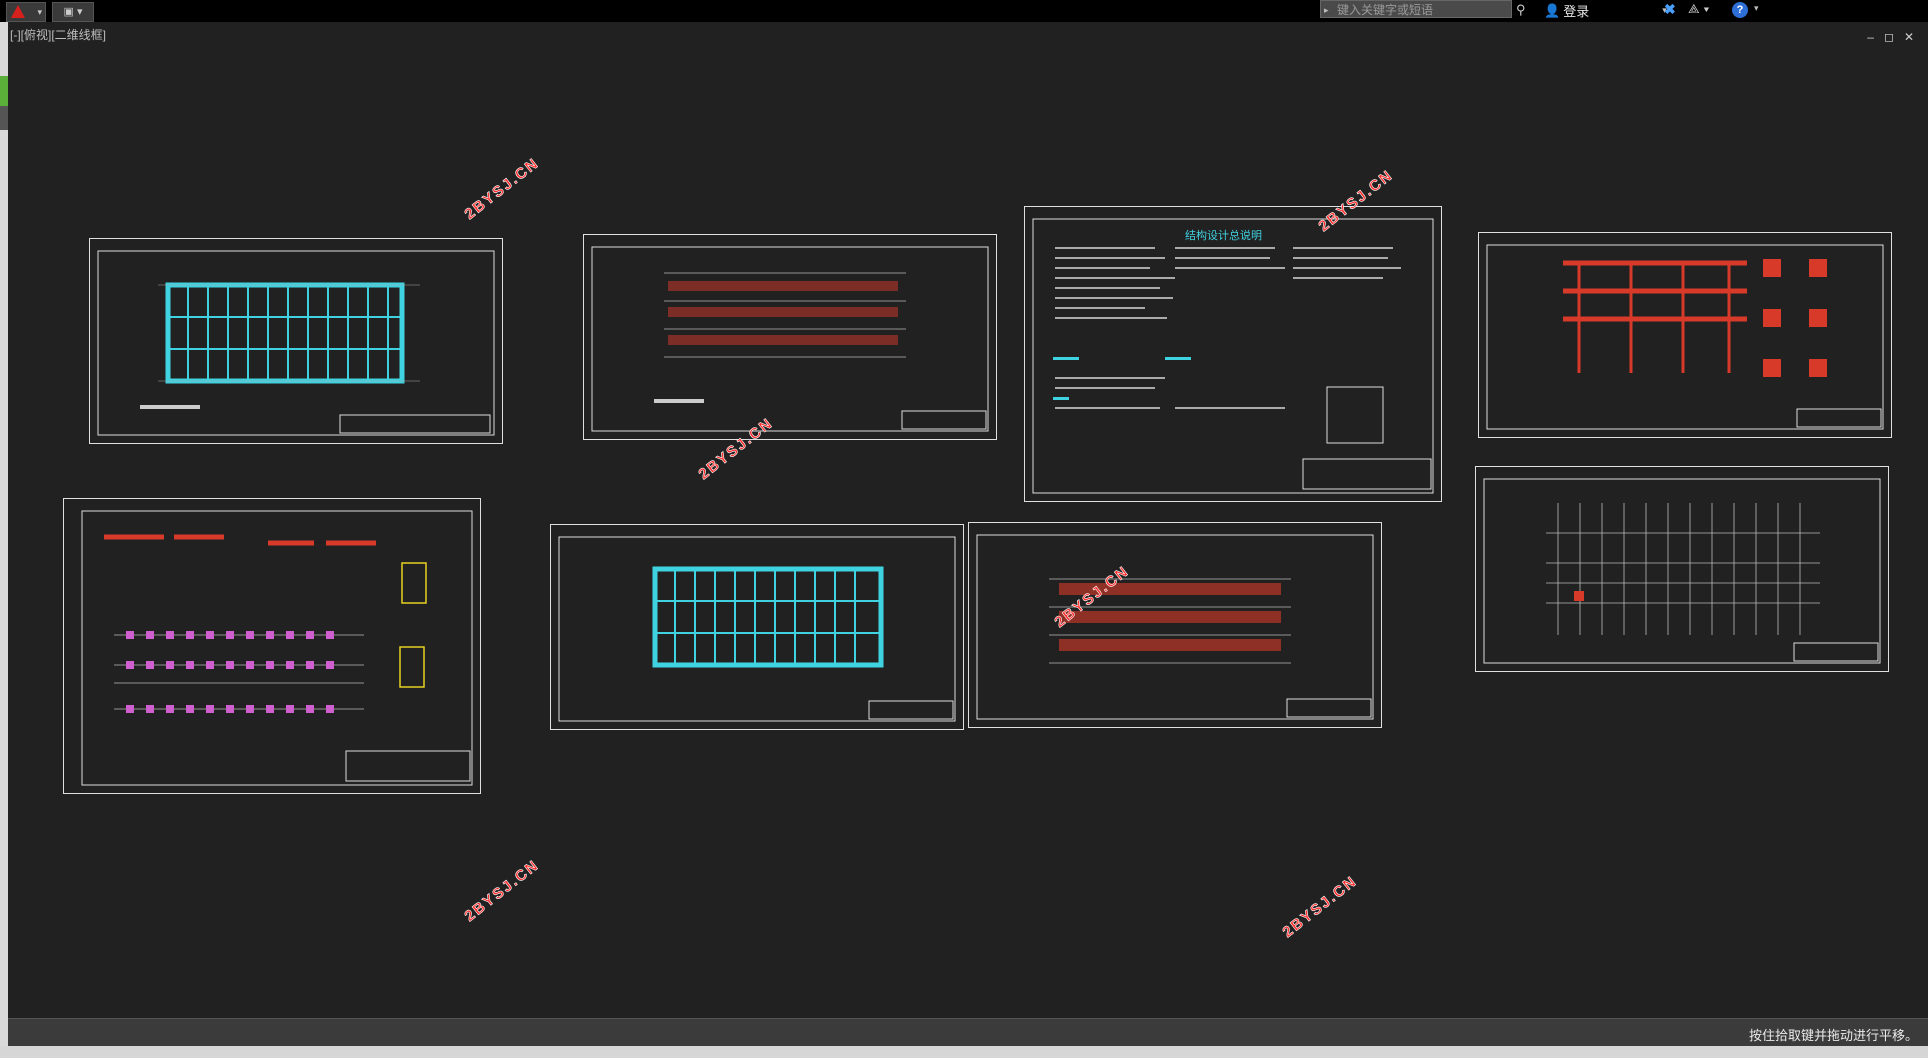 This screenshot has height=1058, width=1928. I want to click on foundation-plan-drawing, so click(277, 648).